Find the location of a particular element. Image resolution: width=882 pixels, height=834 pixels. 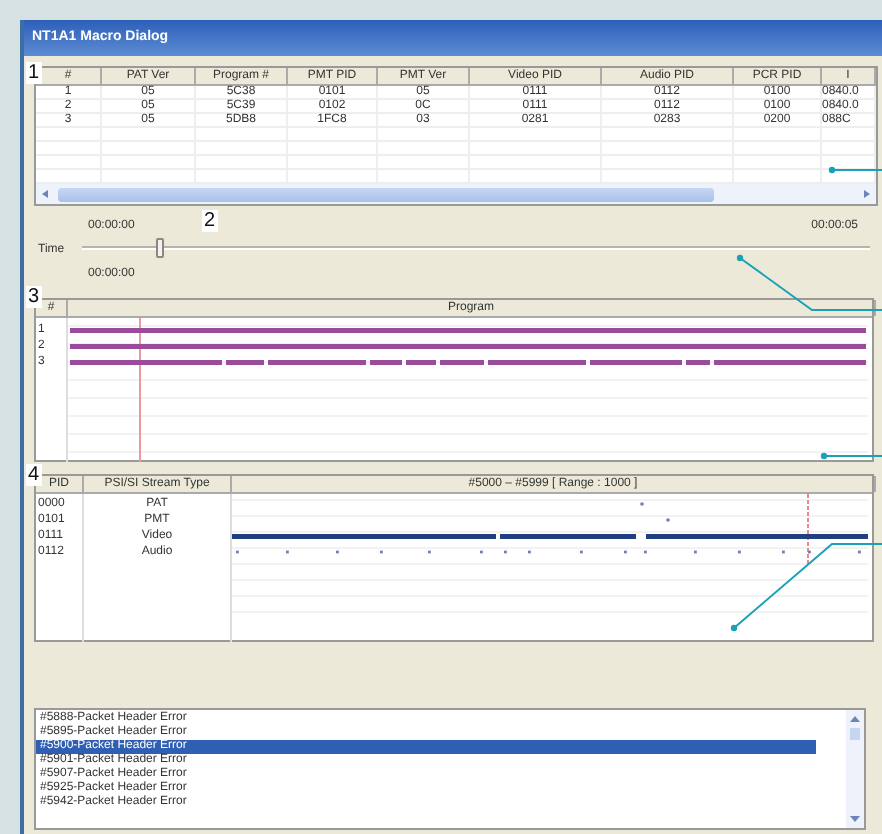

scroll-right-icon is located at coordinates (866, 194).